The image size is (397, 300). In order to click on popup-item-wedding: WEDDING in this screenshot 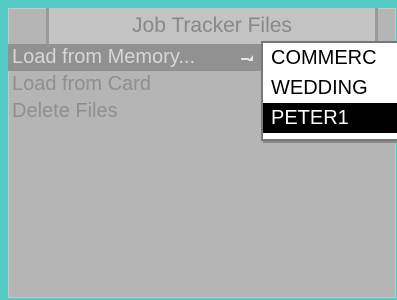, I will do `click(330, 88)`.